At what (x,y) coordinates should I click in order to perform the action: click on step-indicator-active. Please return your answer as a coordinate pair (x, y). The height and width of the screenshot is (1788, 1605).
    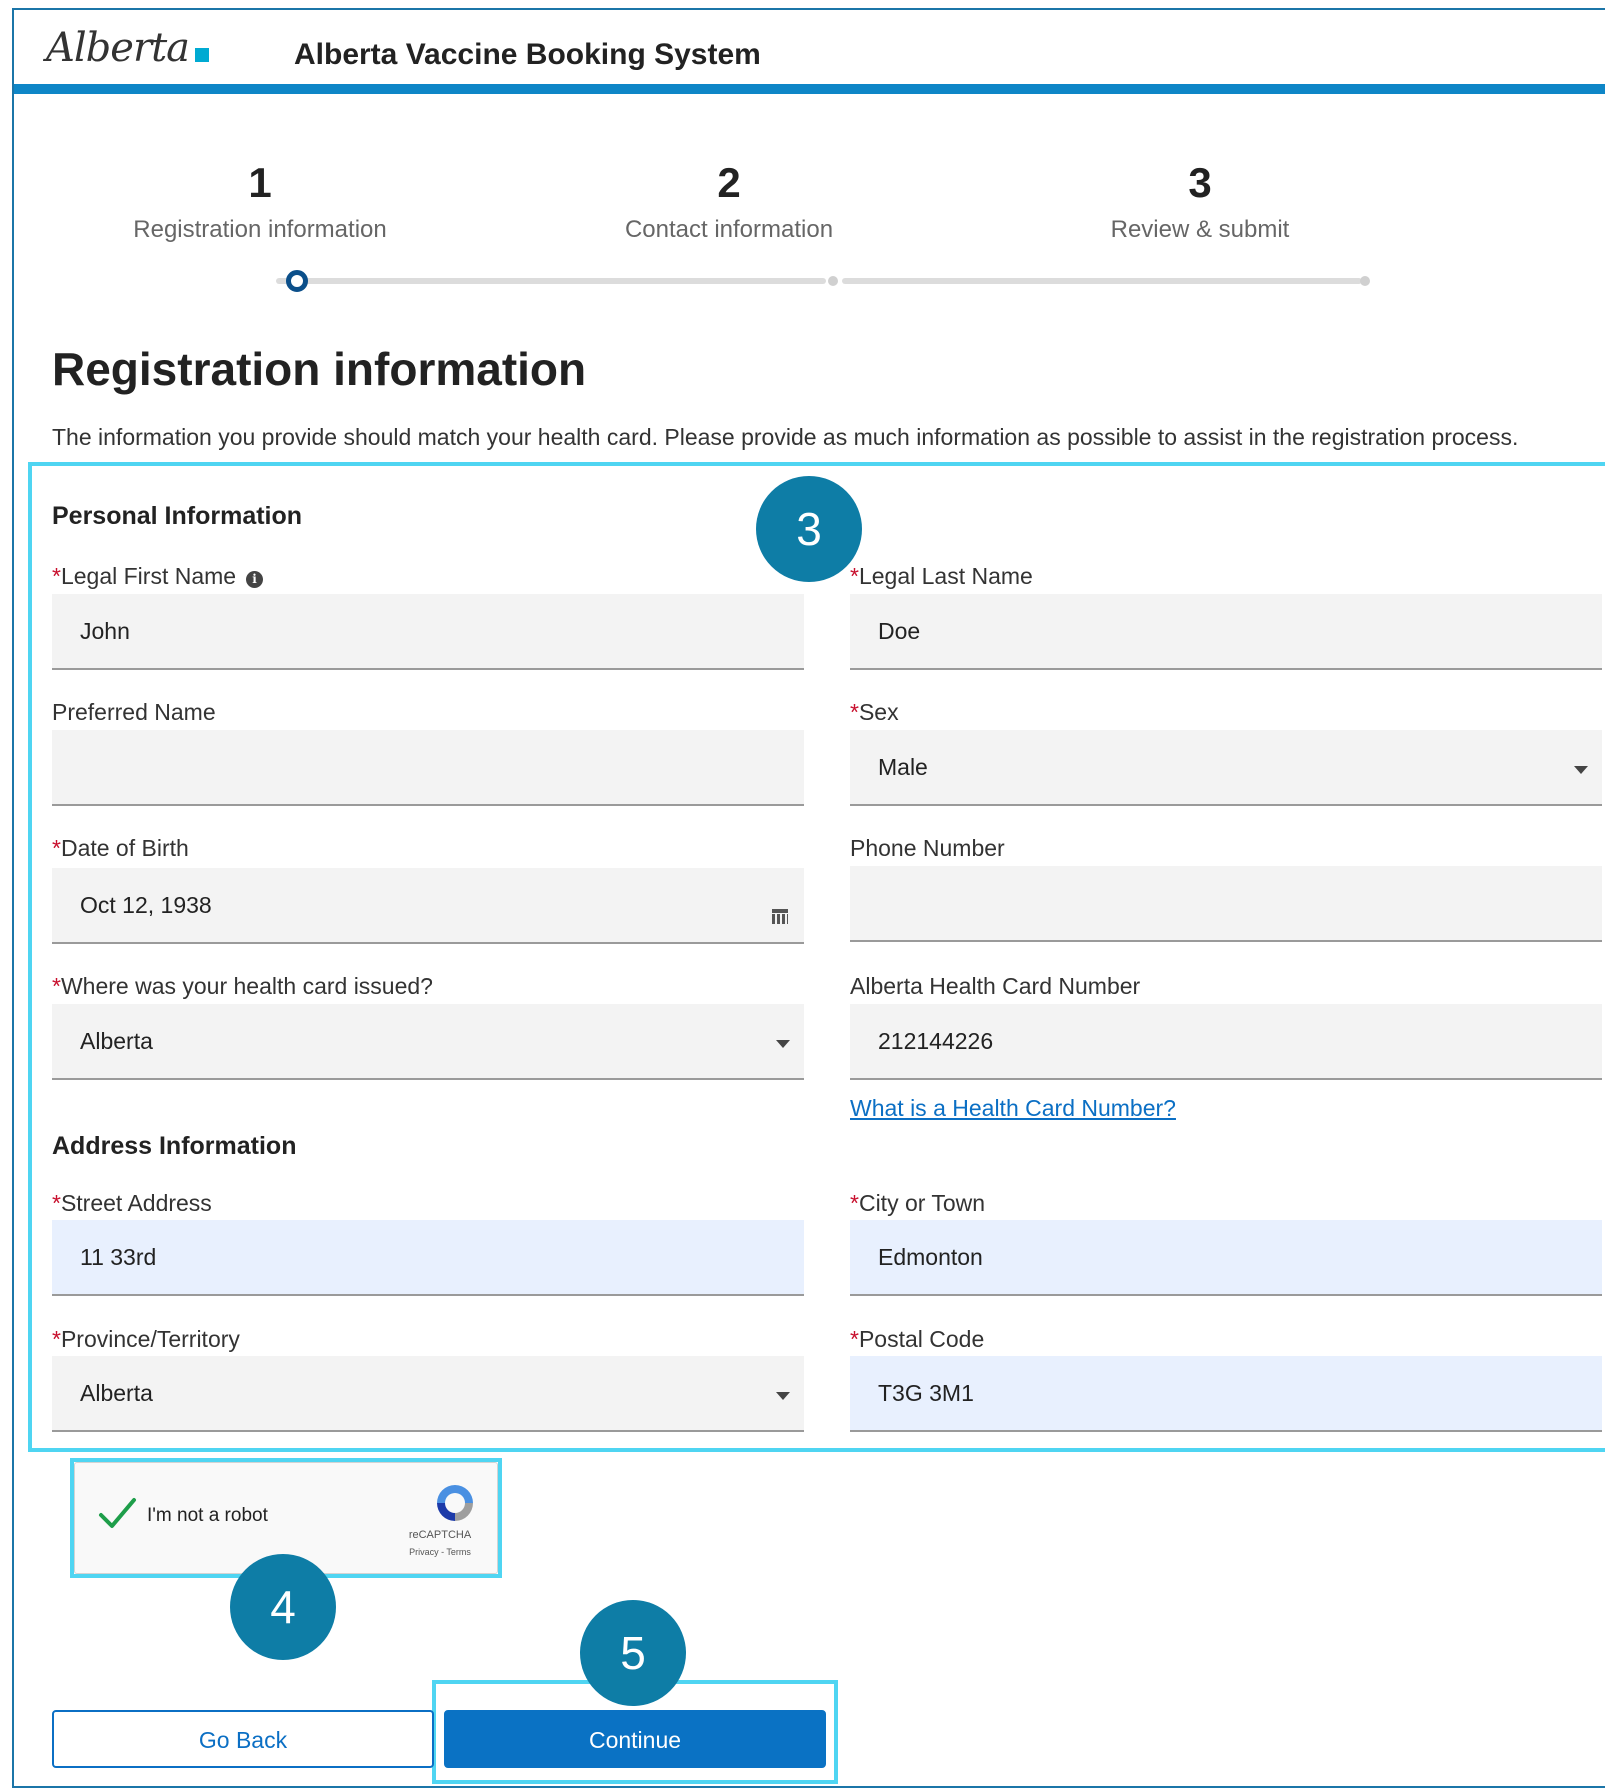
    Looking at the image, I should click on (297, 281).